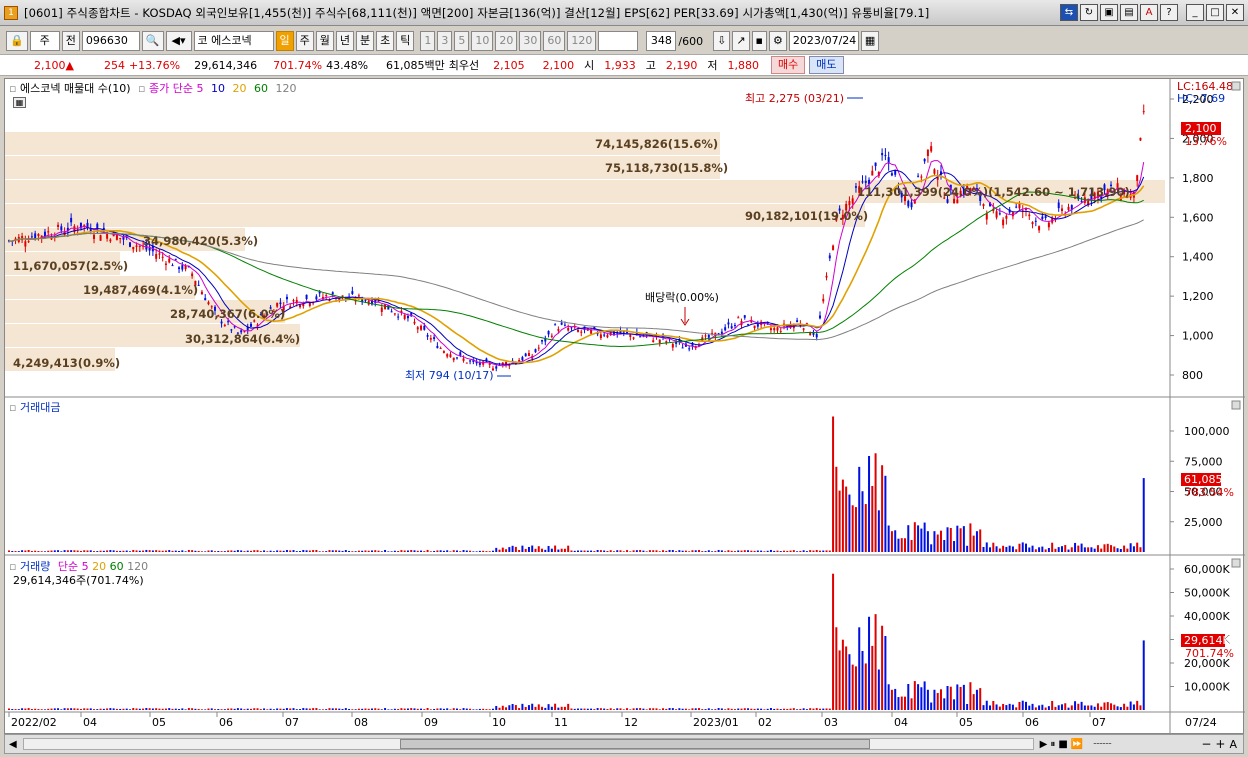 The height and width of the screenshot is (757, 1248). What do you see at coordinates (19, 102) in the screenshot?
I see `table-icon: ▦` at bounding box center [19, 102].